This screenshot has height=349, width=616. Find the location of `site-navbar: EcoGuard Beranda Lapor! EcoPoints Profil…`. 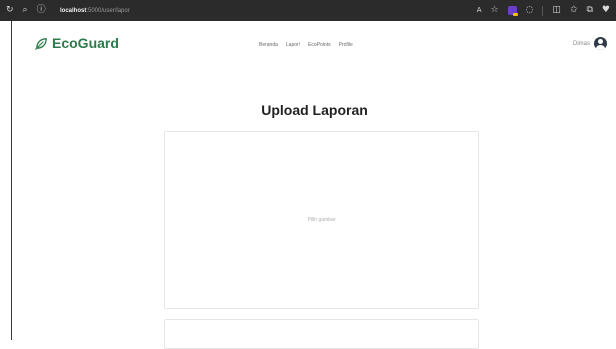

site-navbar: EcoGuard Beranda Lapor! EcoPoints Profil… is located at coordinates (314, 44).